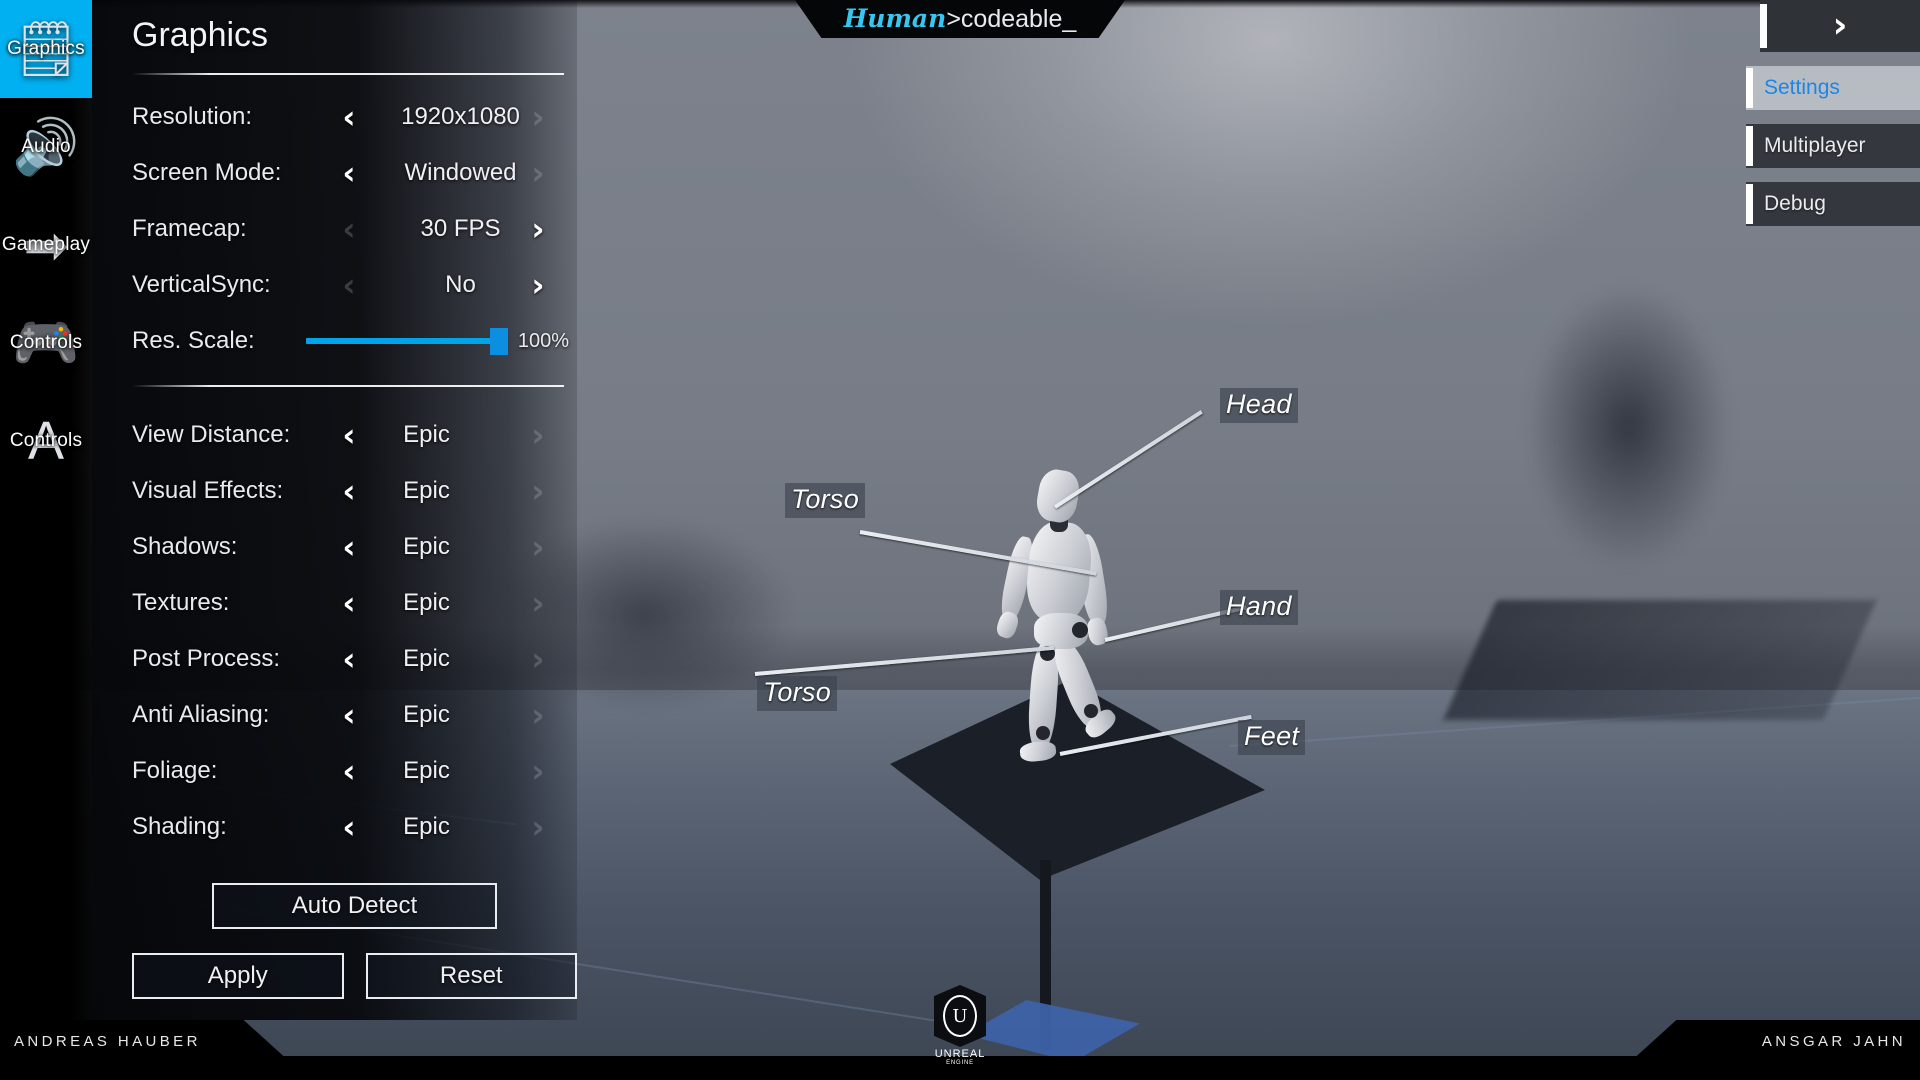 The image size is (1920, 1080). I want to click on right-menu-item-settings: Settings, so click(1833, 88).